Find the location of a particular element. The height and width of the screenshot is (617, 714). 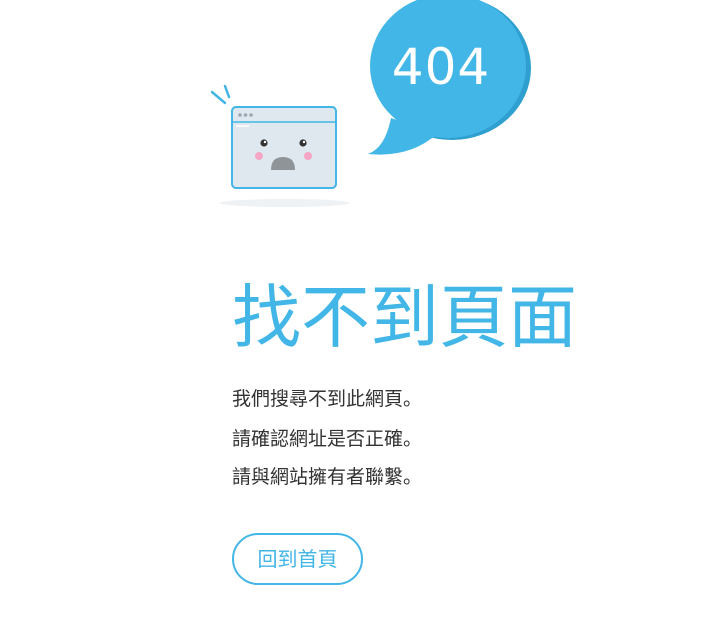

home-button: 回到首頁 is located at coordinates (297, 559).